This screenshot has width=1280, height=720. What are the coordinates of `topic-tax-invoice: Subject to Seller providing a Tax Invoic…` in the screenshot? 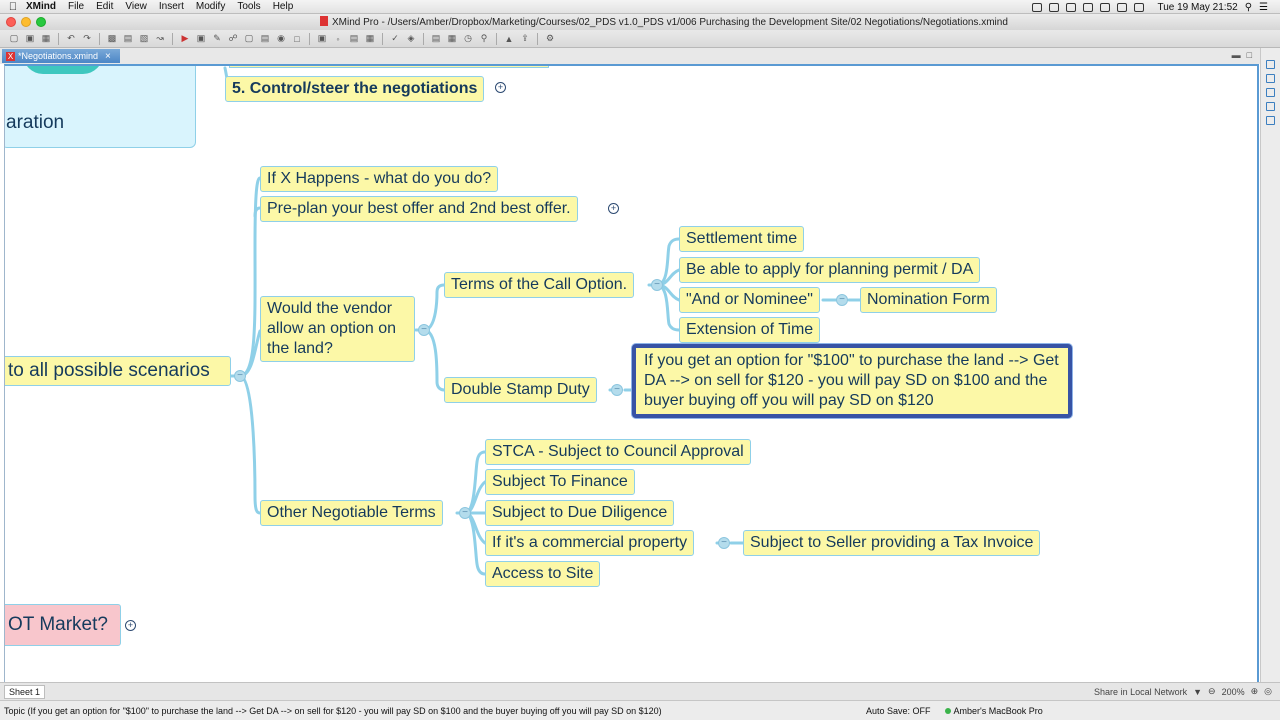 It's located at (892, 543).